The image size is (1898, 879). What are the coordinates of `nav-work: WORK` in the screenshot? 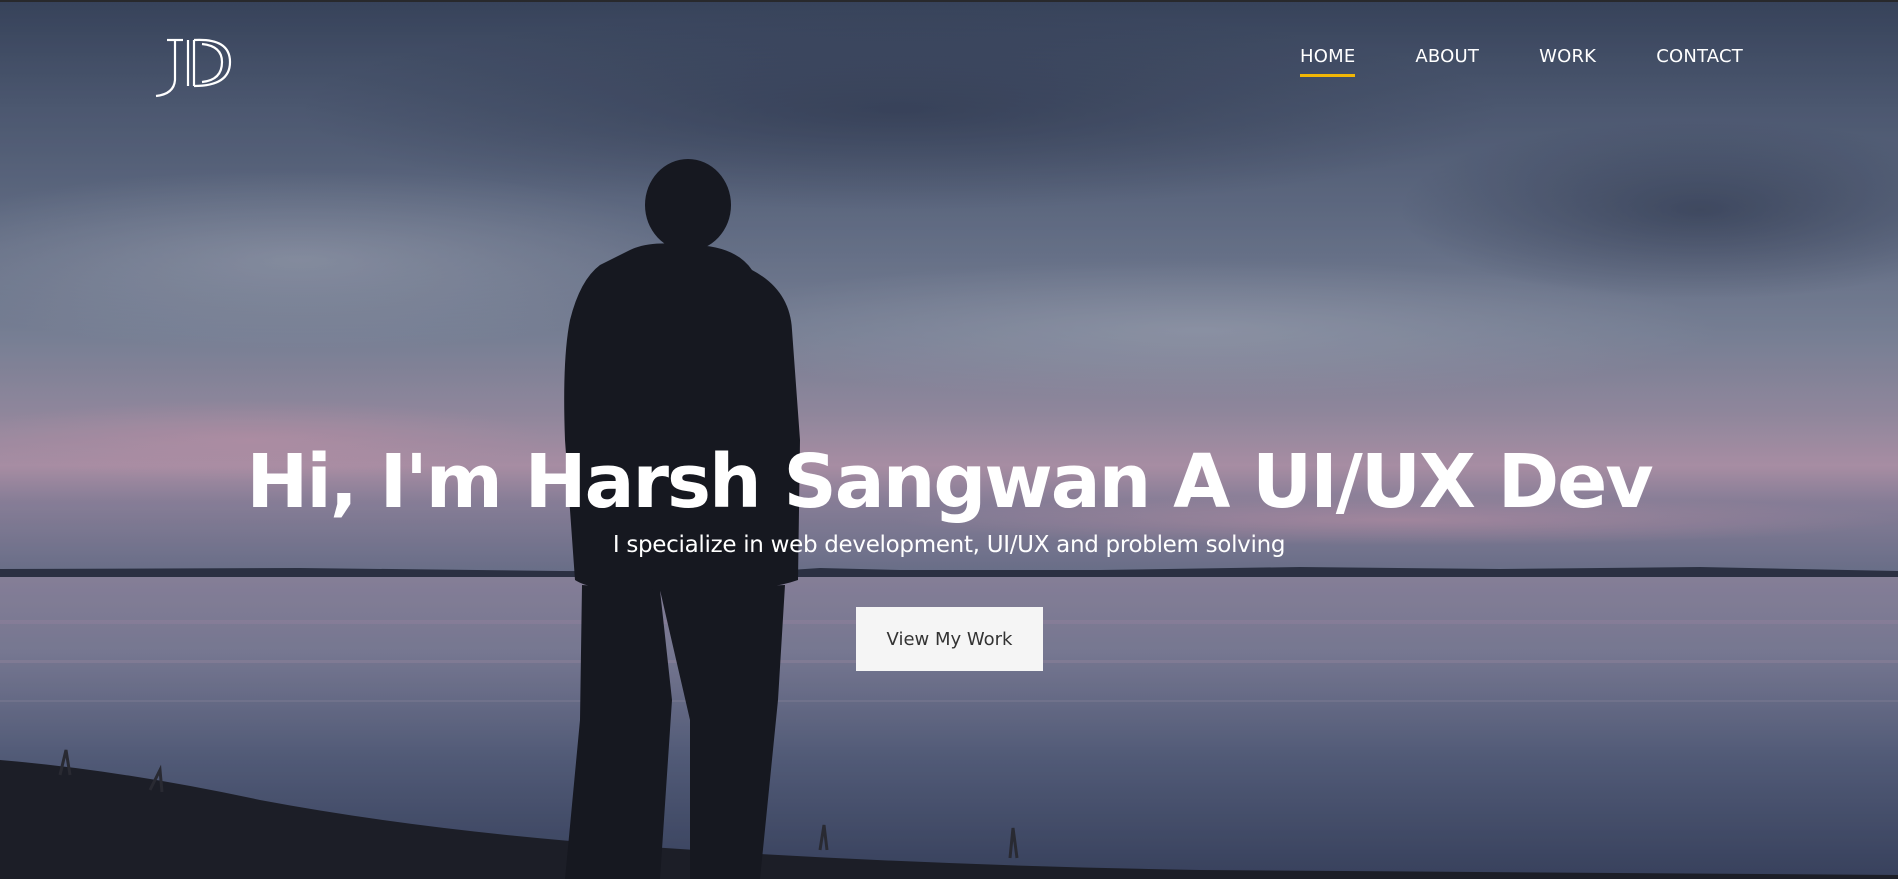 It's located at (1567, 56).